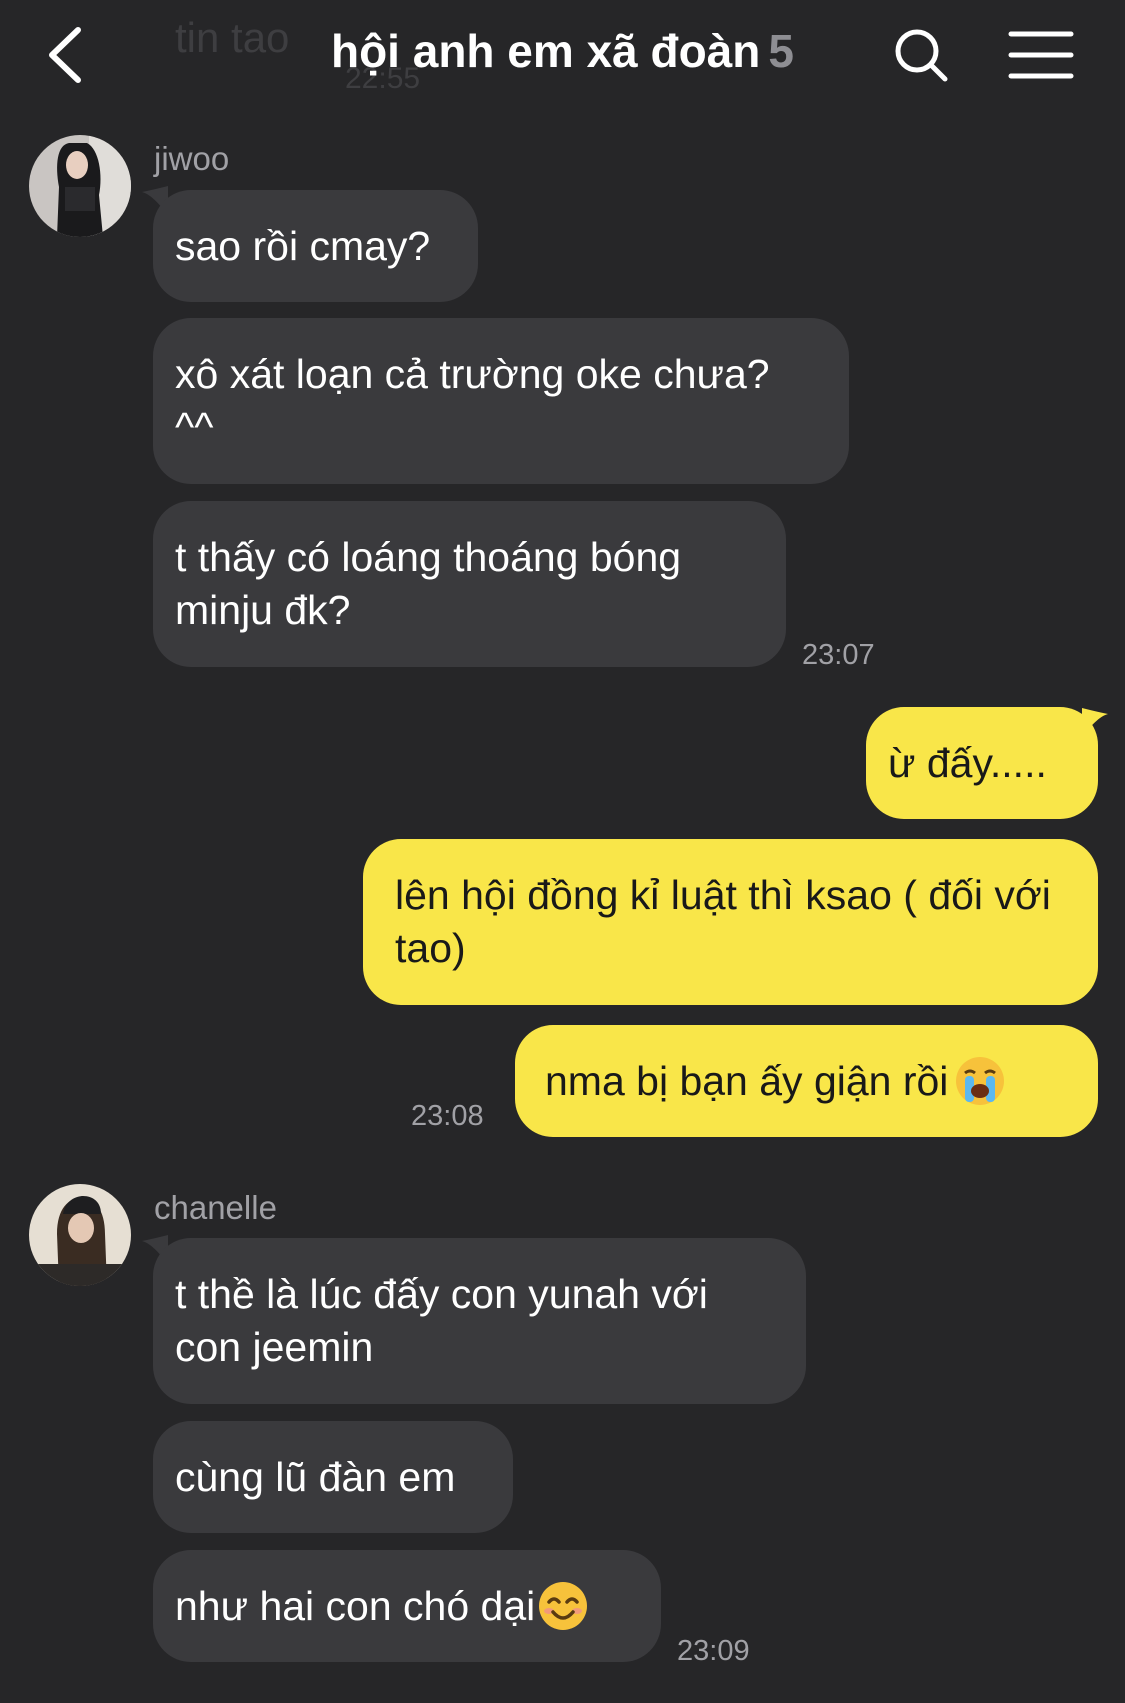 The height and width of the screenshot is (1703, 1125). What do you see at coordinates (713, 1651) in the screenshot?
I see `message-time: 23:09` at bounding box center [713, 1651].